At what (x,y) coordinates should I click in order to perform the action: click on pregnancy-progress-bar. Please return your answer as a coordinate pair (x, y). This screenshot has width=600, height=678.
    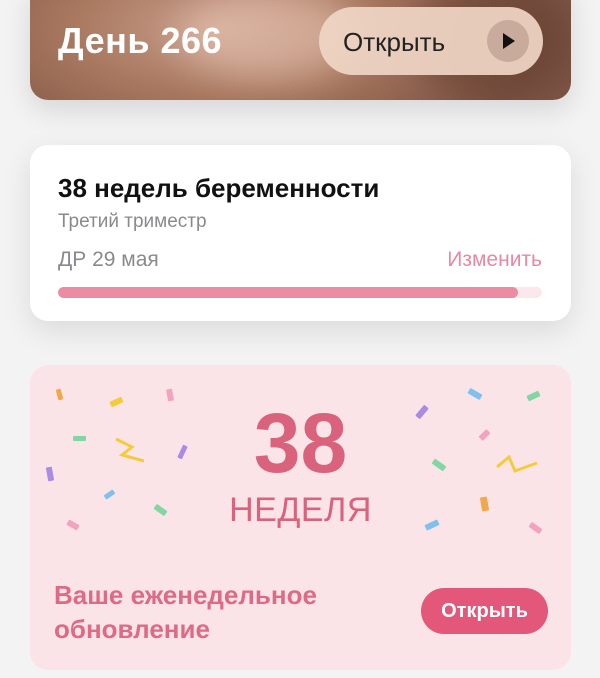
    Looking at the image, I should click on (300, 292).